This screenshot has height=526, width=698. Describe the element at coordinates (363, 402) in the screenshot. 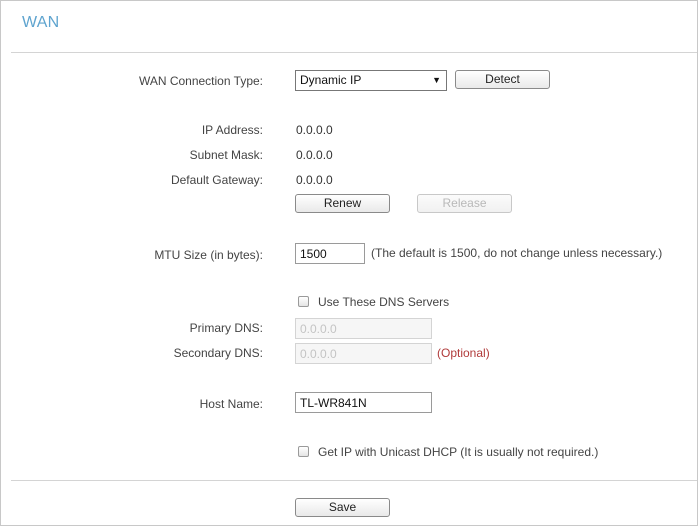

I see `host-name-input` at that location.